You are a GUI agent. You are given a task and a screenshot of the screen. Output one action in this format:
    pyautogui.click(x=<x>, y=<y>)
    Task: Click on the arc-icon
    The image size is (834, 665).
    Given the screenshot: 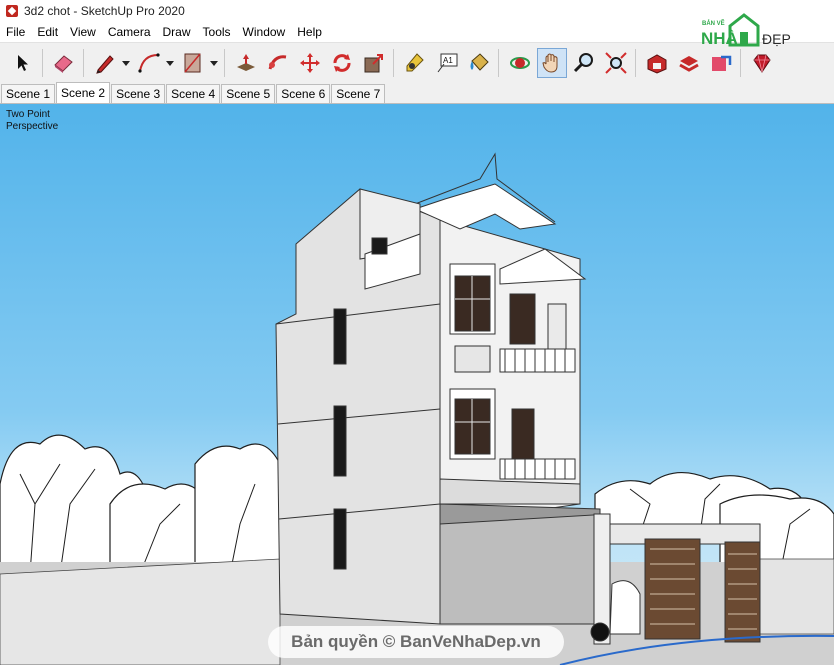 What is the action you would take?
    pyautogui.click(x=149, y=63)
    